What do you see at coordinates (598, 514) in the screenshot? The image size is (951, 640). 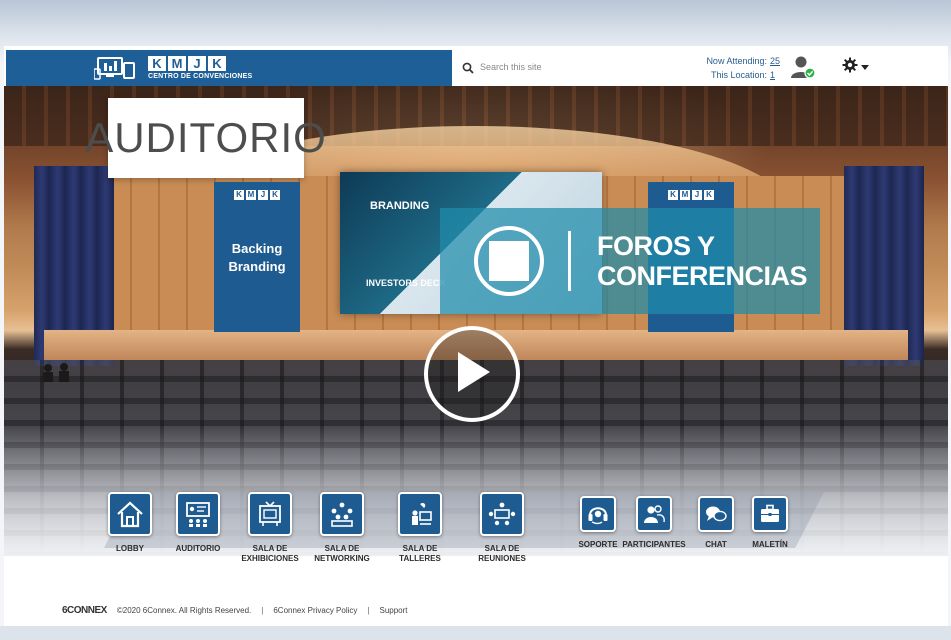 I see `headset-icon` at bounding box center [598, 514].